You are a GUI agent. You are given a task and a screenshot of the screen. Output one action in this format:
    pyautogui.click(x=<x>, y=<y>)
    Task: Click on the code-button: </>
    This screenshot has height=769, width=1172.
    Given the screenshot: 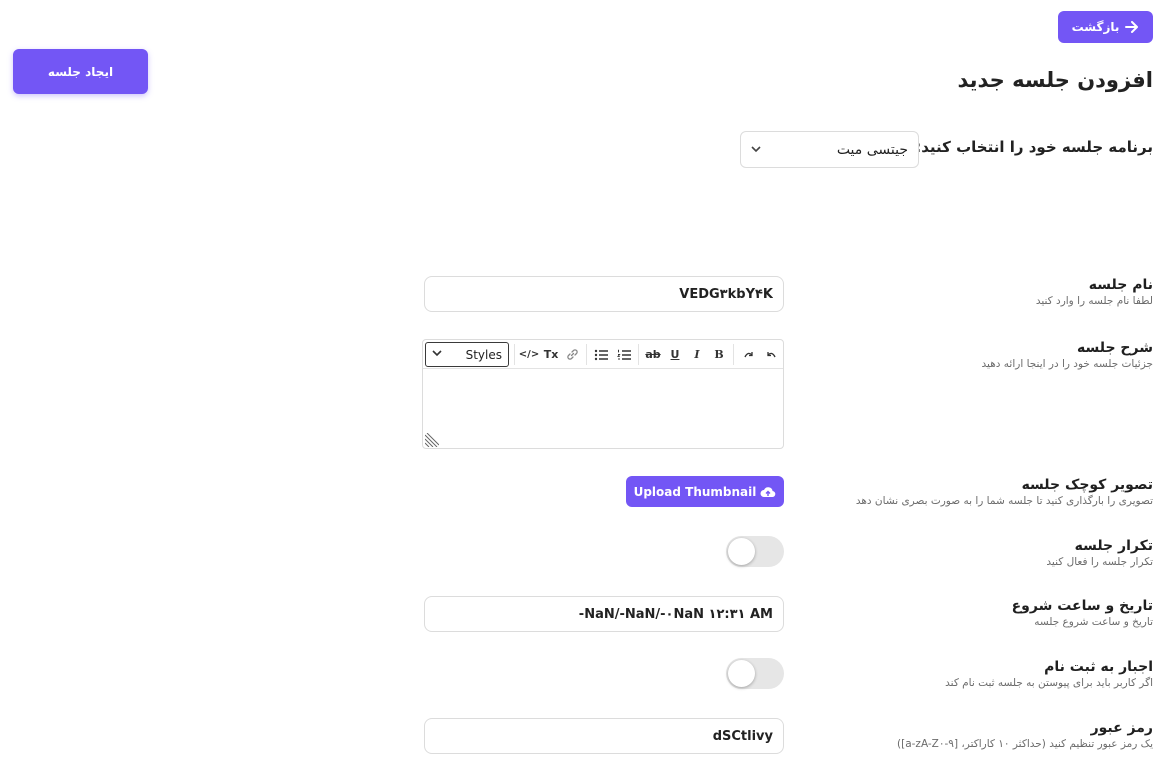 What is the action you would take?
    pyautogui.click(x=529, y=354)
    